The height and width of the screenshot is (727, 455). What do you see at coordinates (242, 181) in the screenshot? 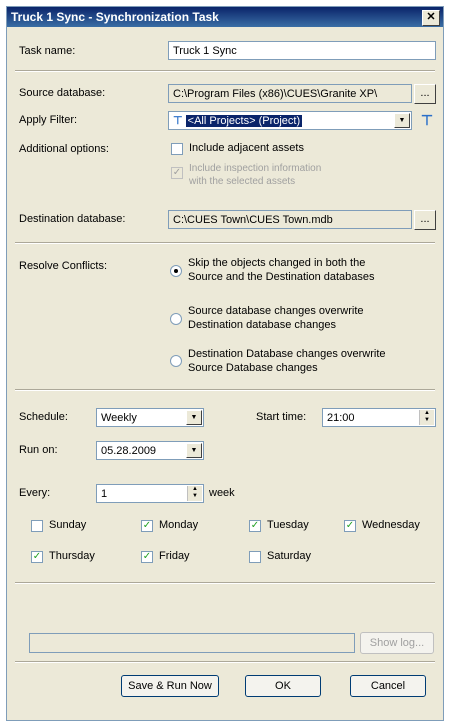
I see `include-inspection-label-2: with the selected assets` at bounding box center [242, 181].